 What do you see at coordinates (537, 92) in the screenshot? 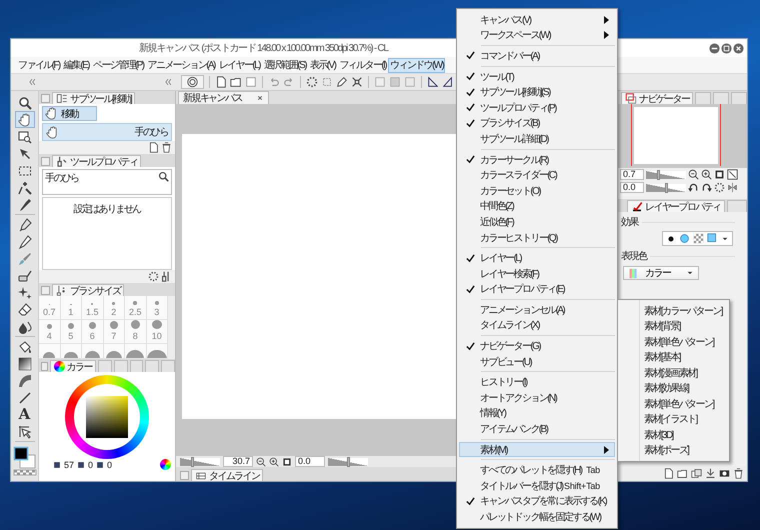
I see `menu-item: サブツール[移動](S)` at bounding box center [537, 92].